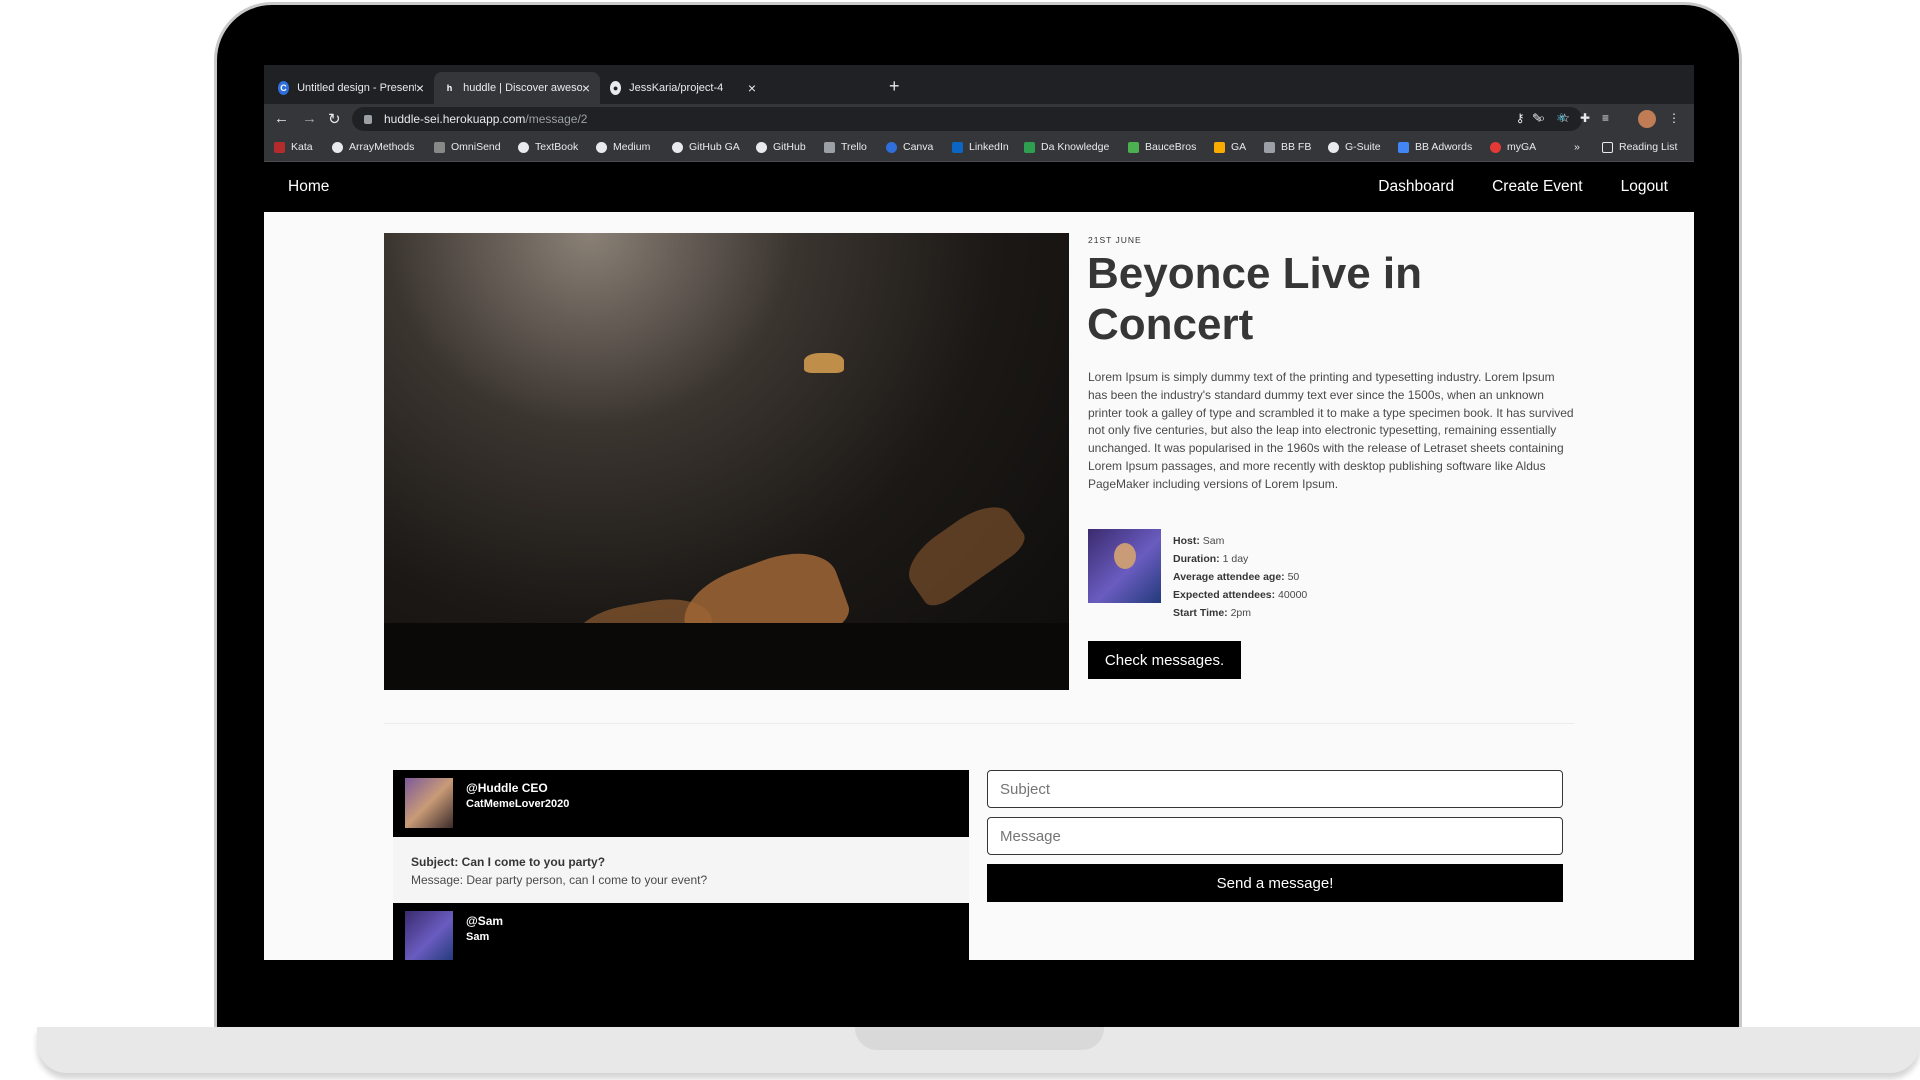 The image size is (1920, 1080). What do you see at coordinates (1124, 566) in the screenshot?
I see `host-avatar` at bounding box center [1124, 566].